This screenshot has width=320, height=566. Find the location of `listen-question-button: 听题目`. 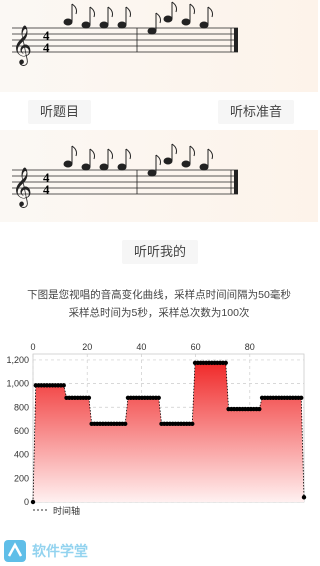

listen-question-button: 听题目 is located at coordinates (60, 112).